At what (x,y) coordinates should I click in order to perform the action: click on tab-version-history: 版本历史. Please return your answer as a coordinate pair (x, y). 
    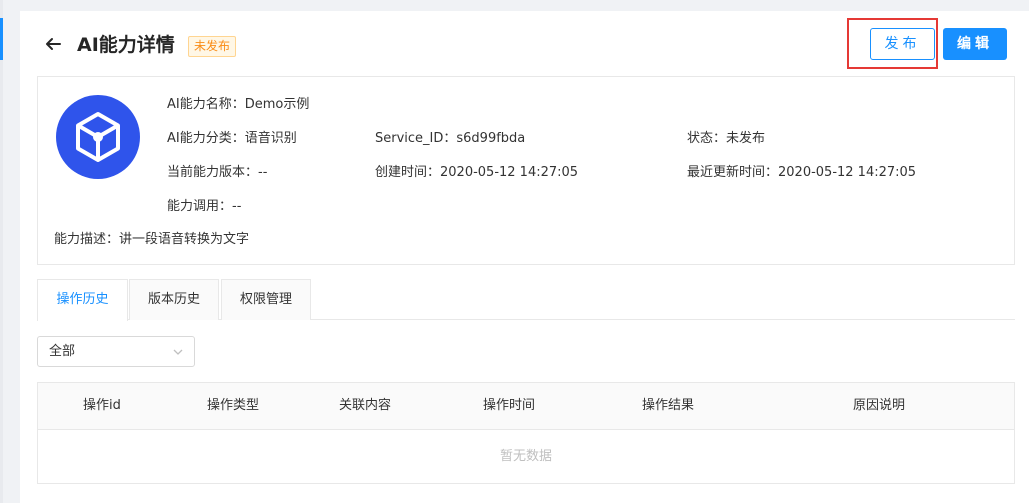
    Looking at the image, I should click on (174, 299).